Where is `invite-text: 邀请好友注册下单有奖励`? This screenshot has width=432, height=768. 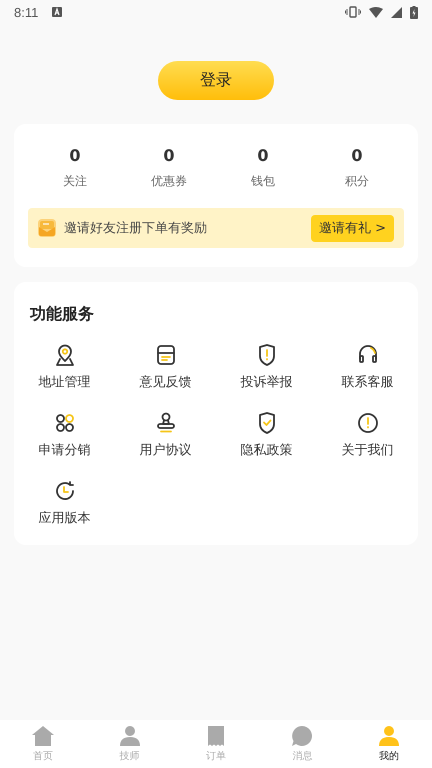
invite-text: 邀请好友注册下单有奖励 is located at coordinates (136, 228).